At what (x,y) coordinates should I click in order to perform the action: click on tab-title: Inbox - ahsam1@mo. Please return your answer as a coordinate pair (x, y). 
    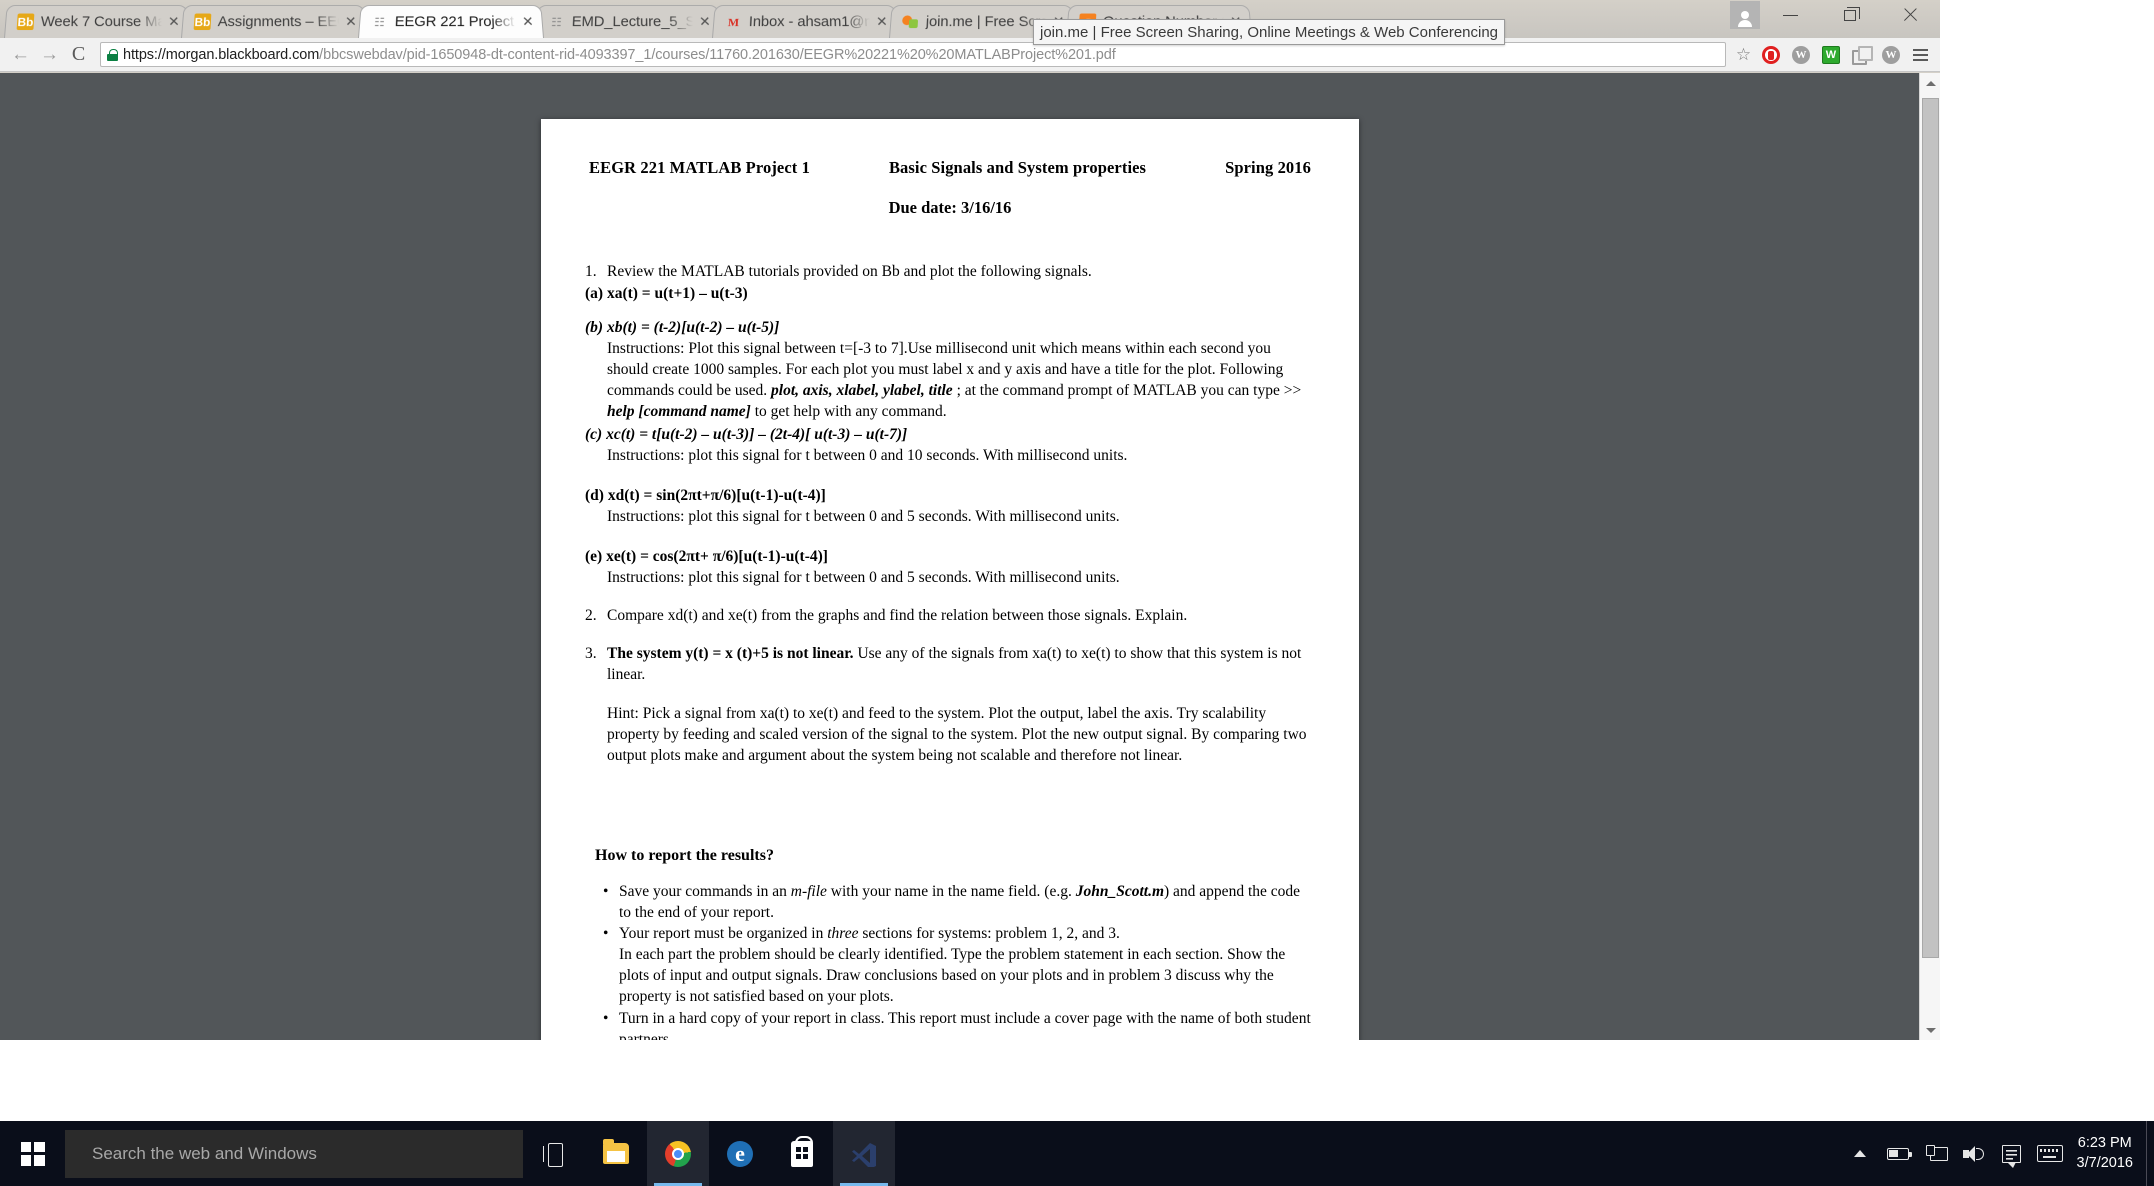
    Looking at the image, I should click on (809, 22).